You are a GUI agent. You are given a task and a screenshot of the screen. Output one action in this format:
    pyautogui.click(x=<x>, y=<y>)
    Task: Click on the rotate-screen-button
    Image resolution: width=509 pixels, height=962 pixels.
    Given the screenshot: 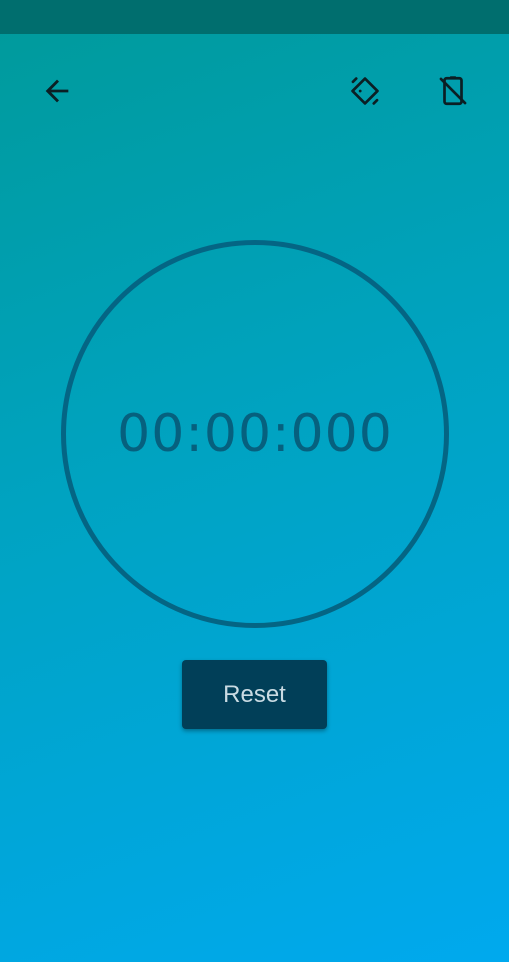 What is the action you would take?
    pyautogui.click(x=365, y=91)
    